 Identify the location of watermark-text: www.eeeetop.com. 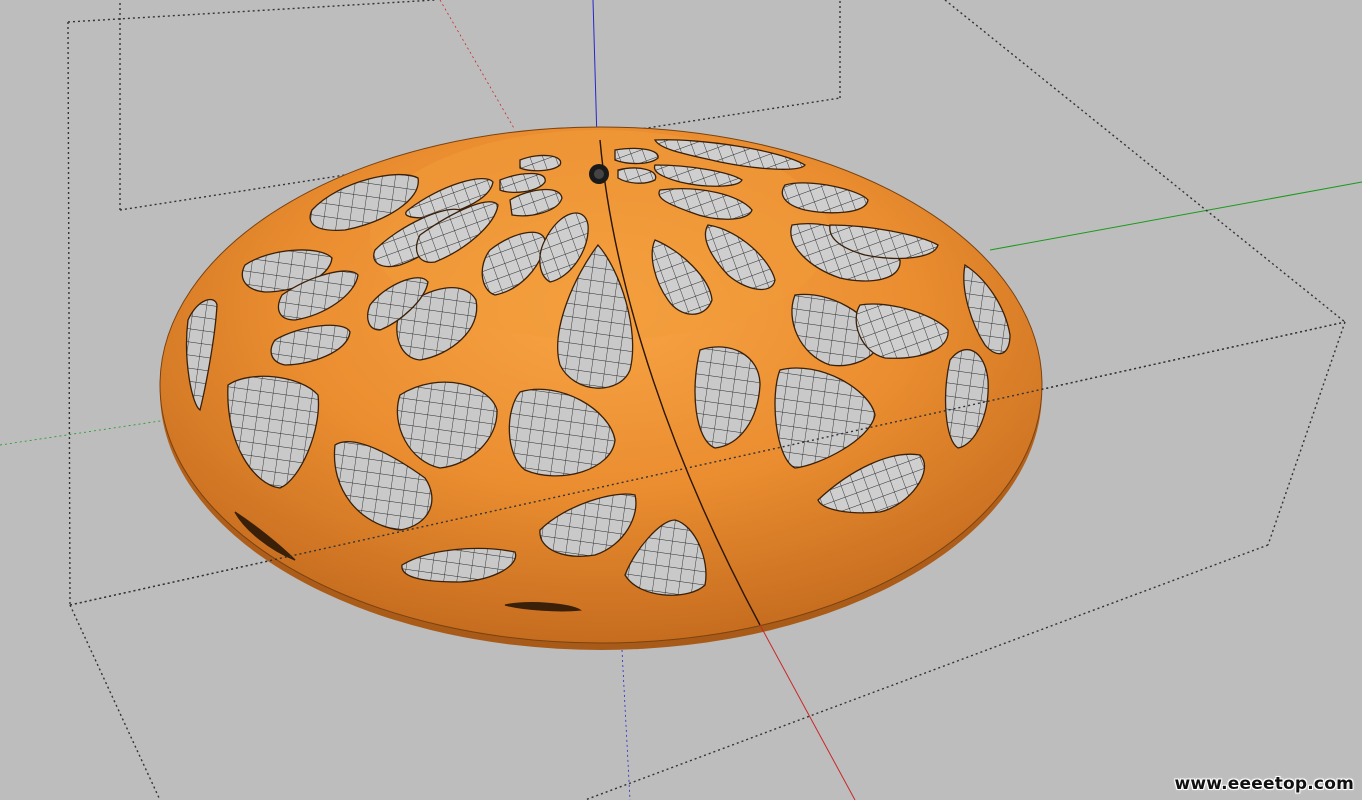
(1264, 784).